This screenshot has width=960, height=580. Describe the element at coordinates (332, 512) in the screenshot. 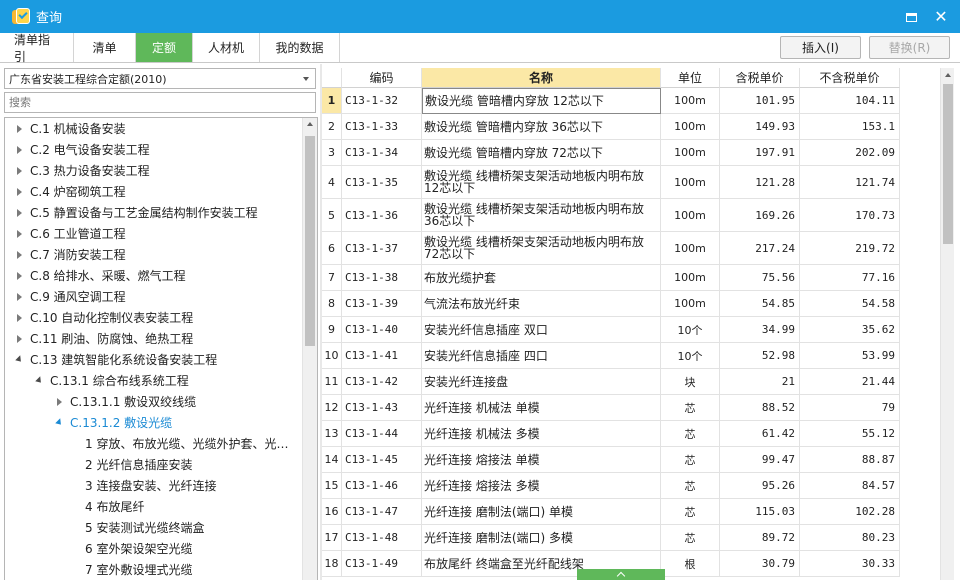

I see `row-number: 16` at that location.